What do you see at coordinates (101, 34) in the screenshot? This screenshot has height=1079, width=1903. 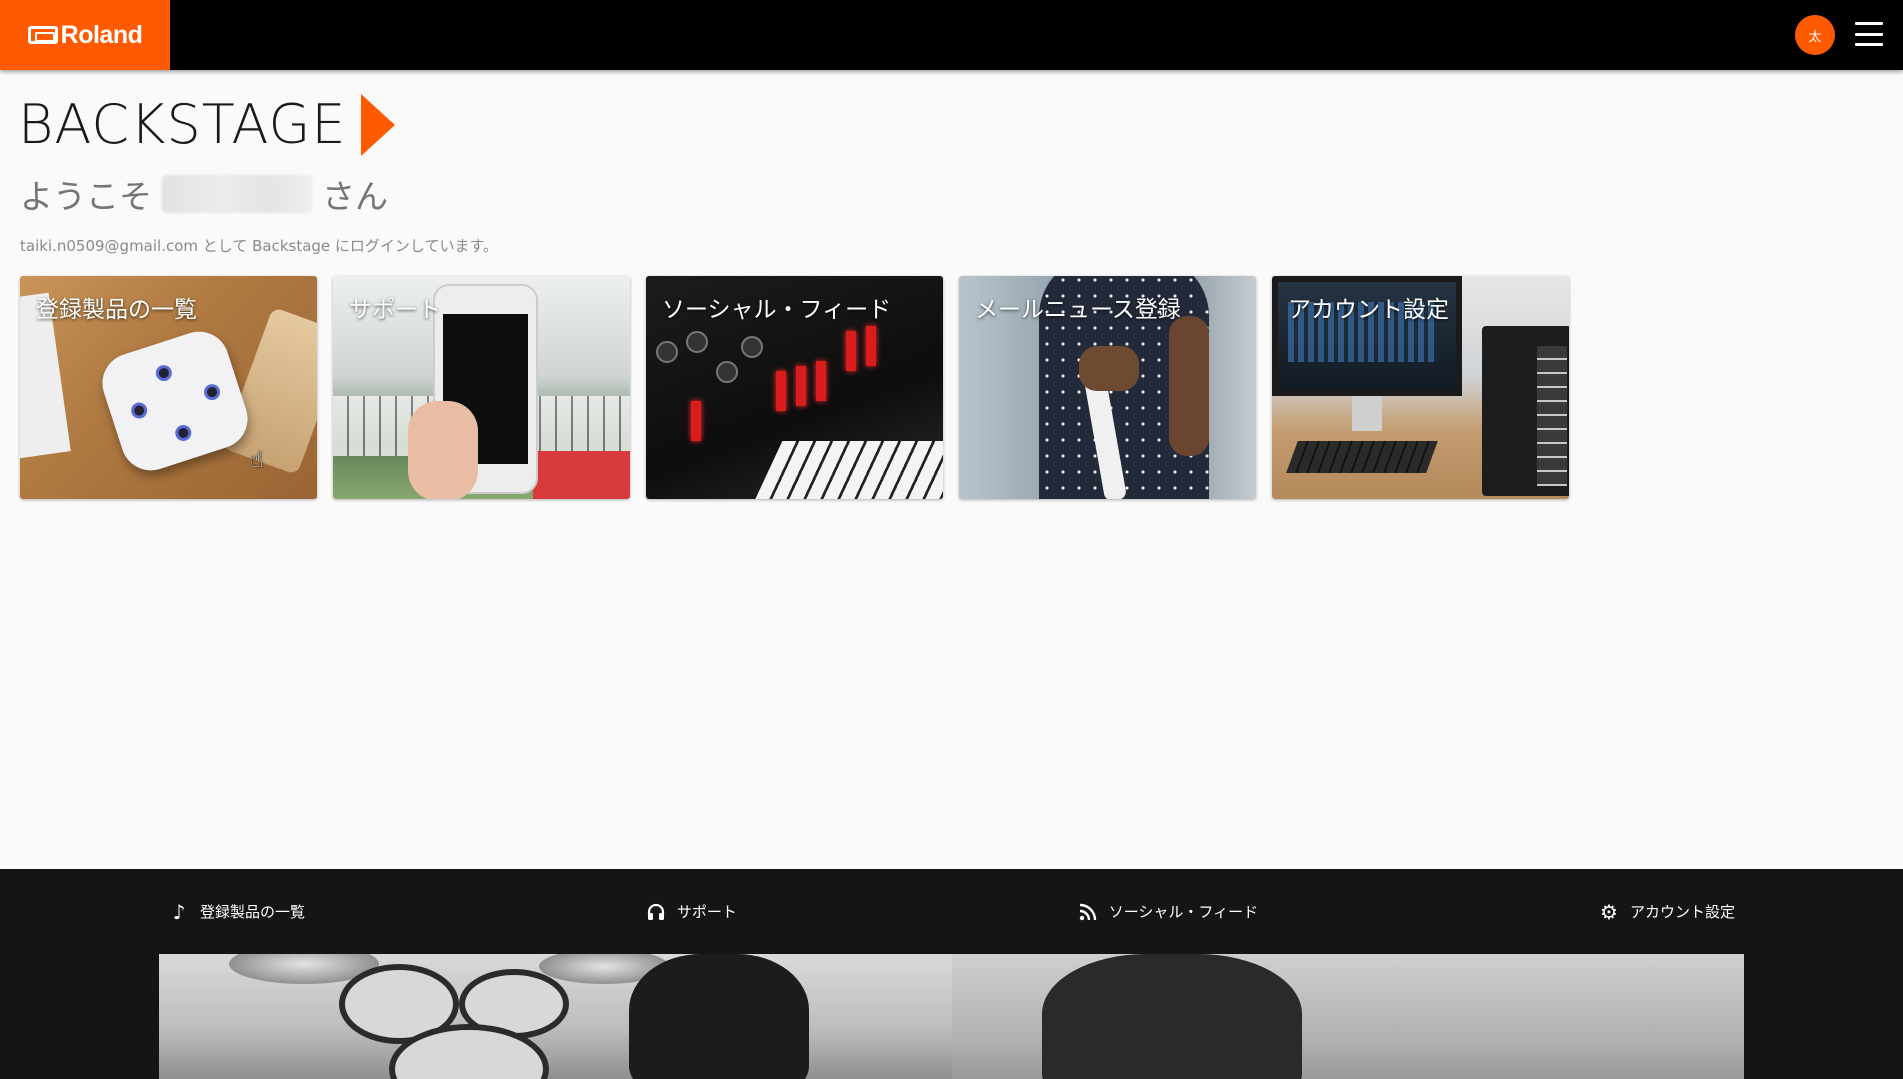 I see `logo-text: Roland` at bounding box center [101, 34].